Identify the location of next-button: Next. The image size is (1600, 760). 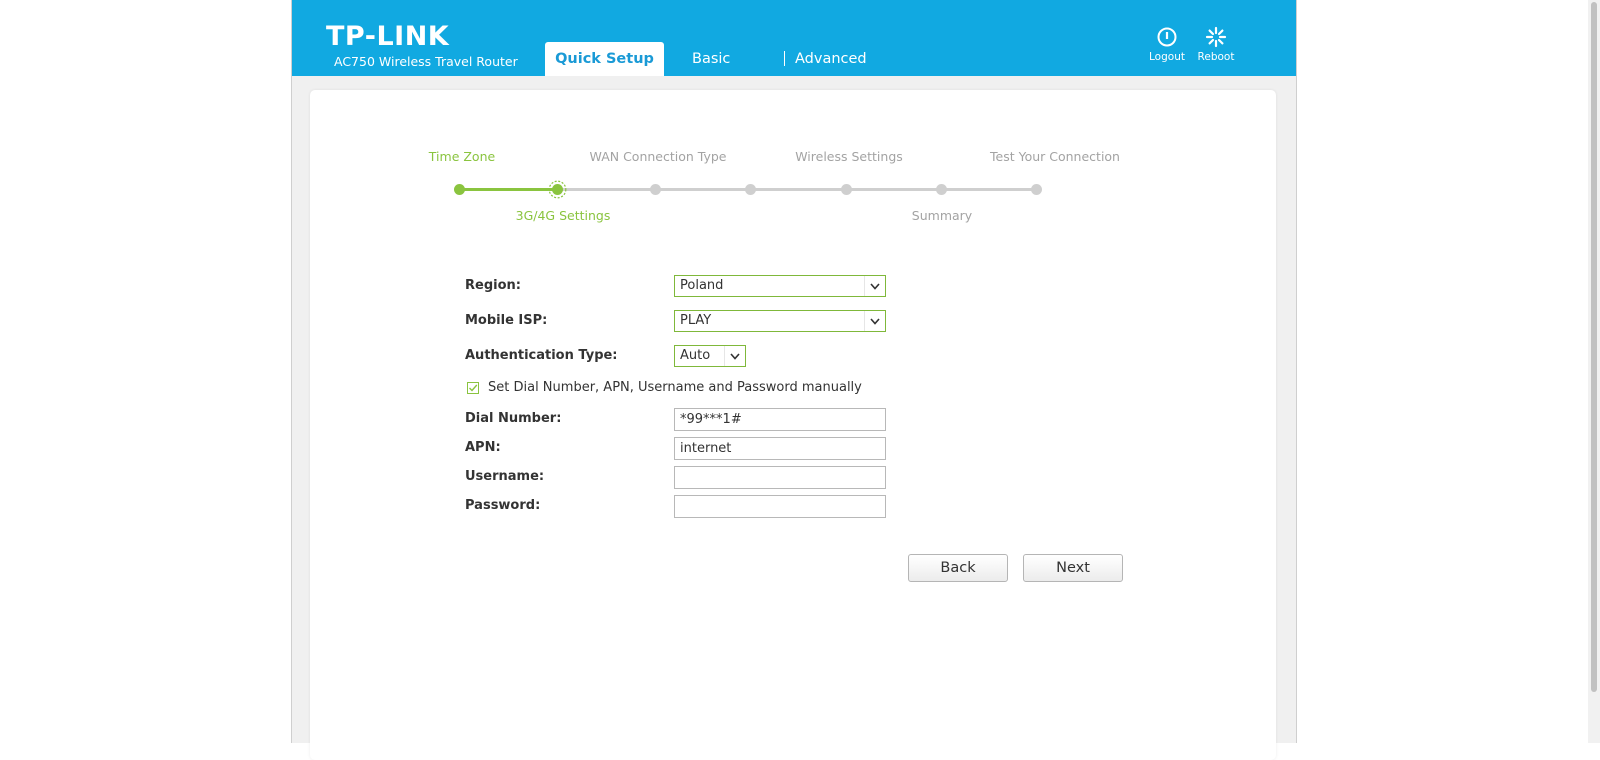
(1073, 568).